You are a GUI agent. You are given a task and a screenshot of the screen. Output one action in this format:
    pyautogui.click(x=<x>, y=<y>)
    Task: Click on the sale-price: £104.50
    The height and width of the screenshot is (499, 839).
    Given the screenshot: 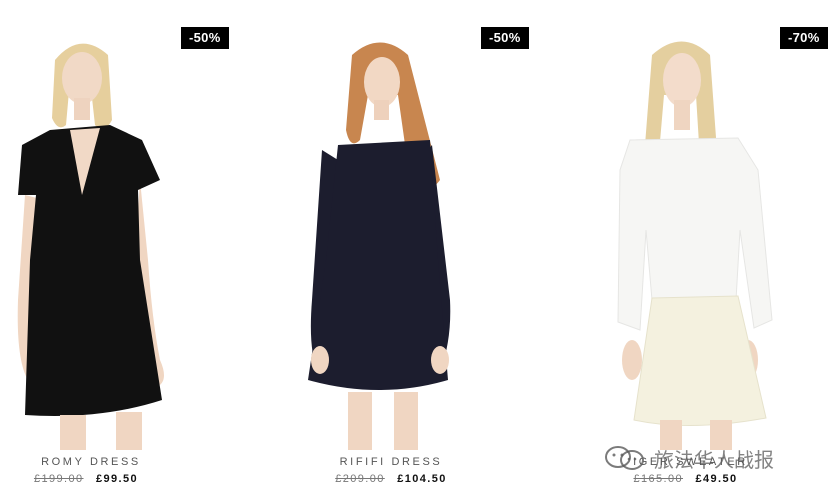 What is the action you would take?
    pyautogui.click(x=422, y=479)
    